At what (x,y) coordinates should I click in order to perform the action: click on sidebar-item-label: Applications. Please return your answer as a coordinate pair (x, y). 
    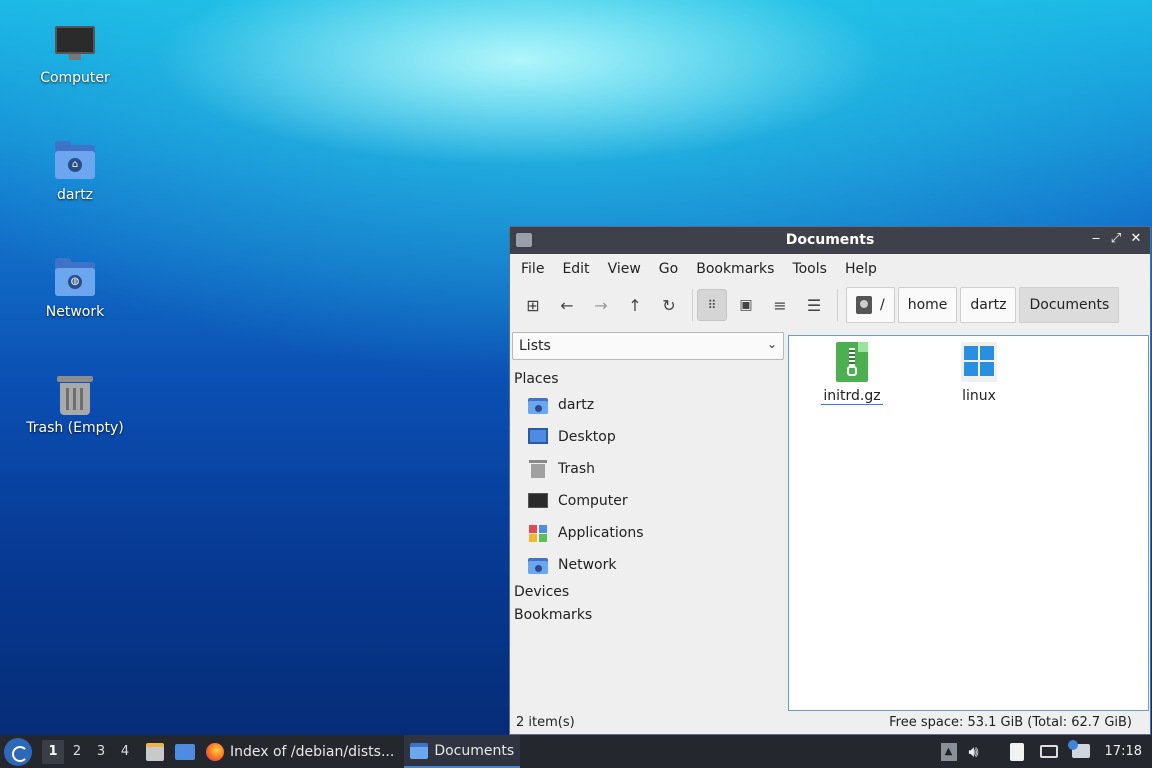
    Looking at the image, I should click on (601, 533).